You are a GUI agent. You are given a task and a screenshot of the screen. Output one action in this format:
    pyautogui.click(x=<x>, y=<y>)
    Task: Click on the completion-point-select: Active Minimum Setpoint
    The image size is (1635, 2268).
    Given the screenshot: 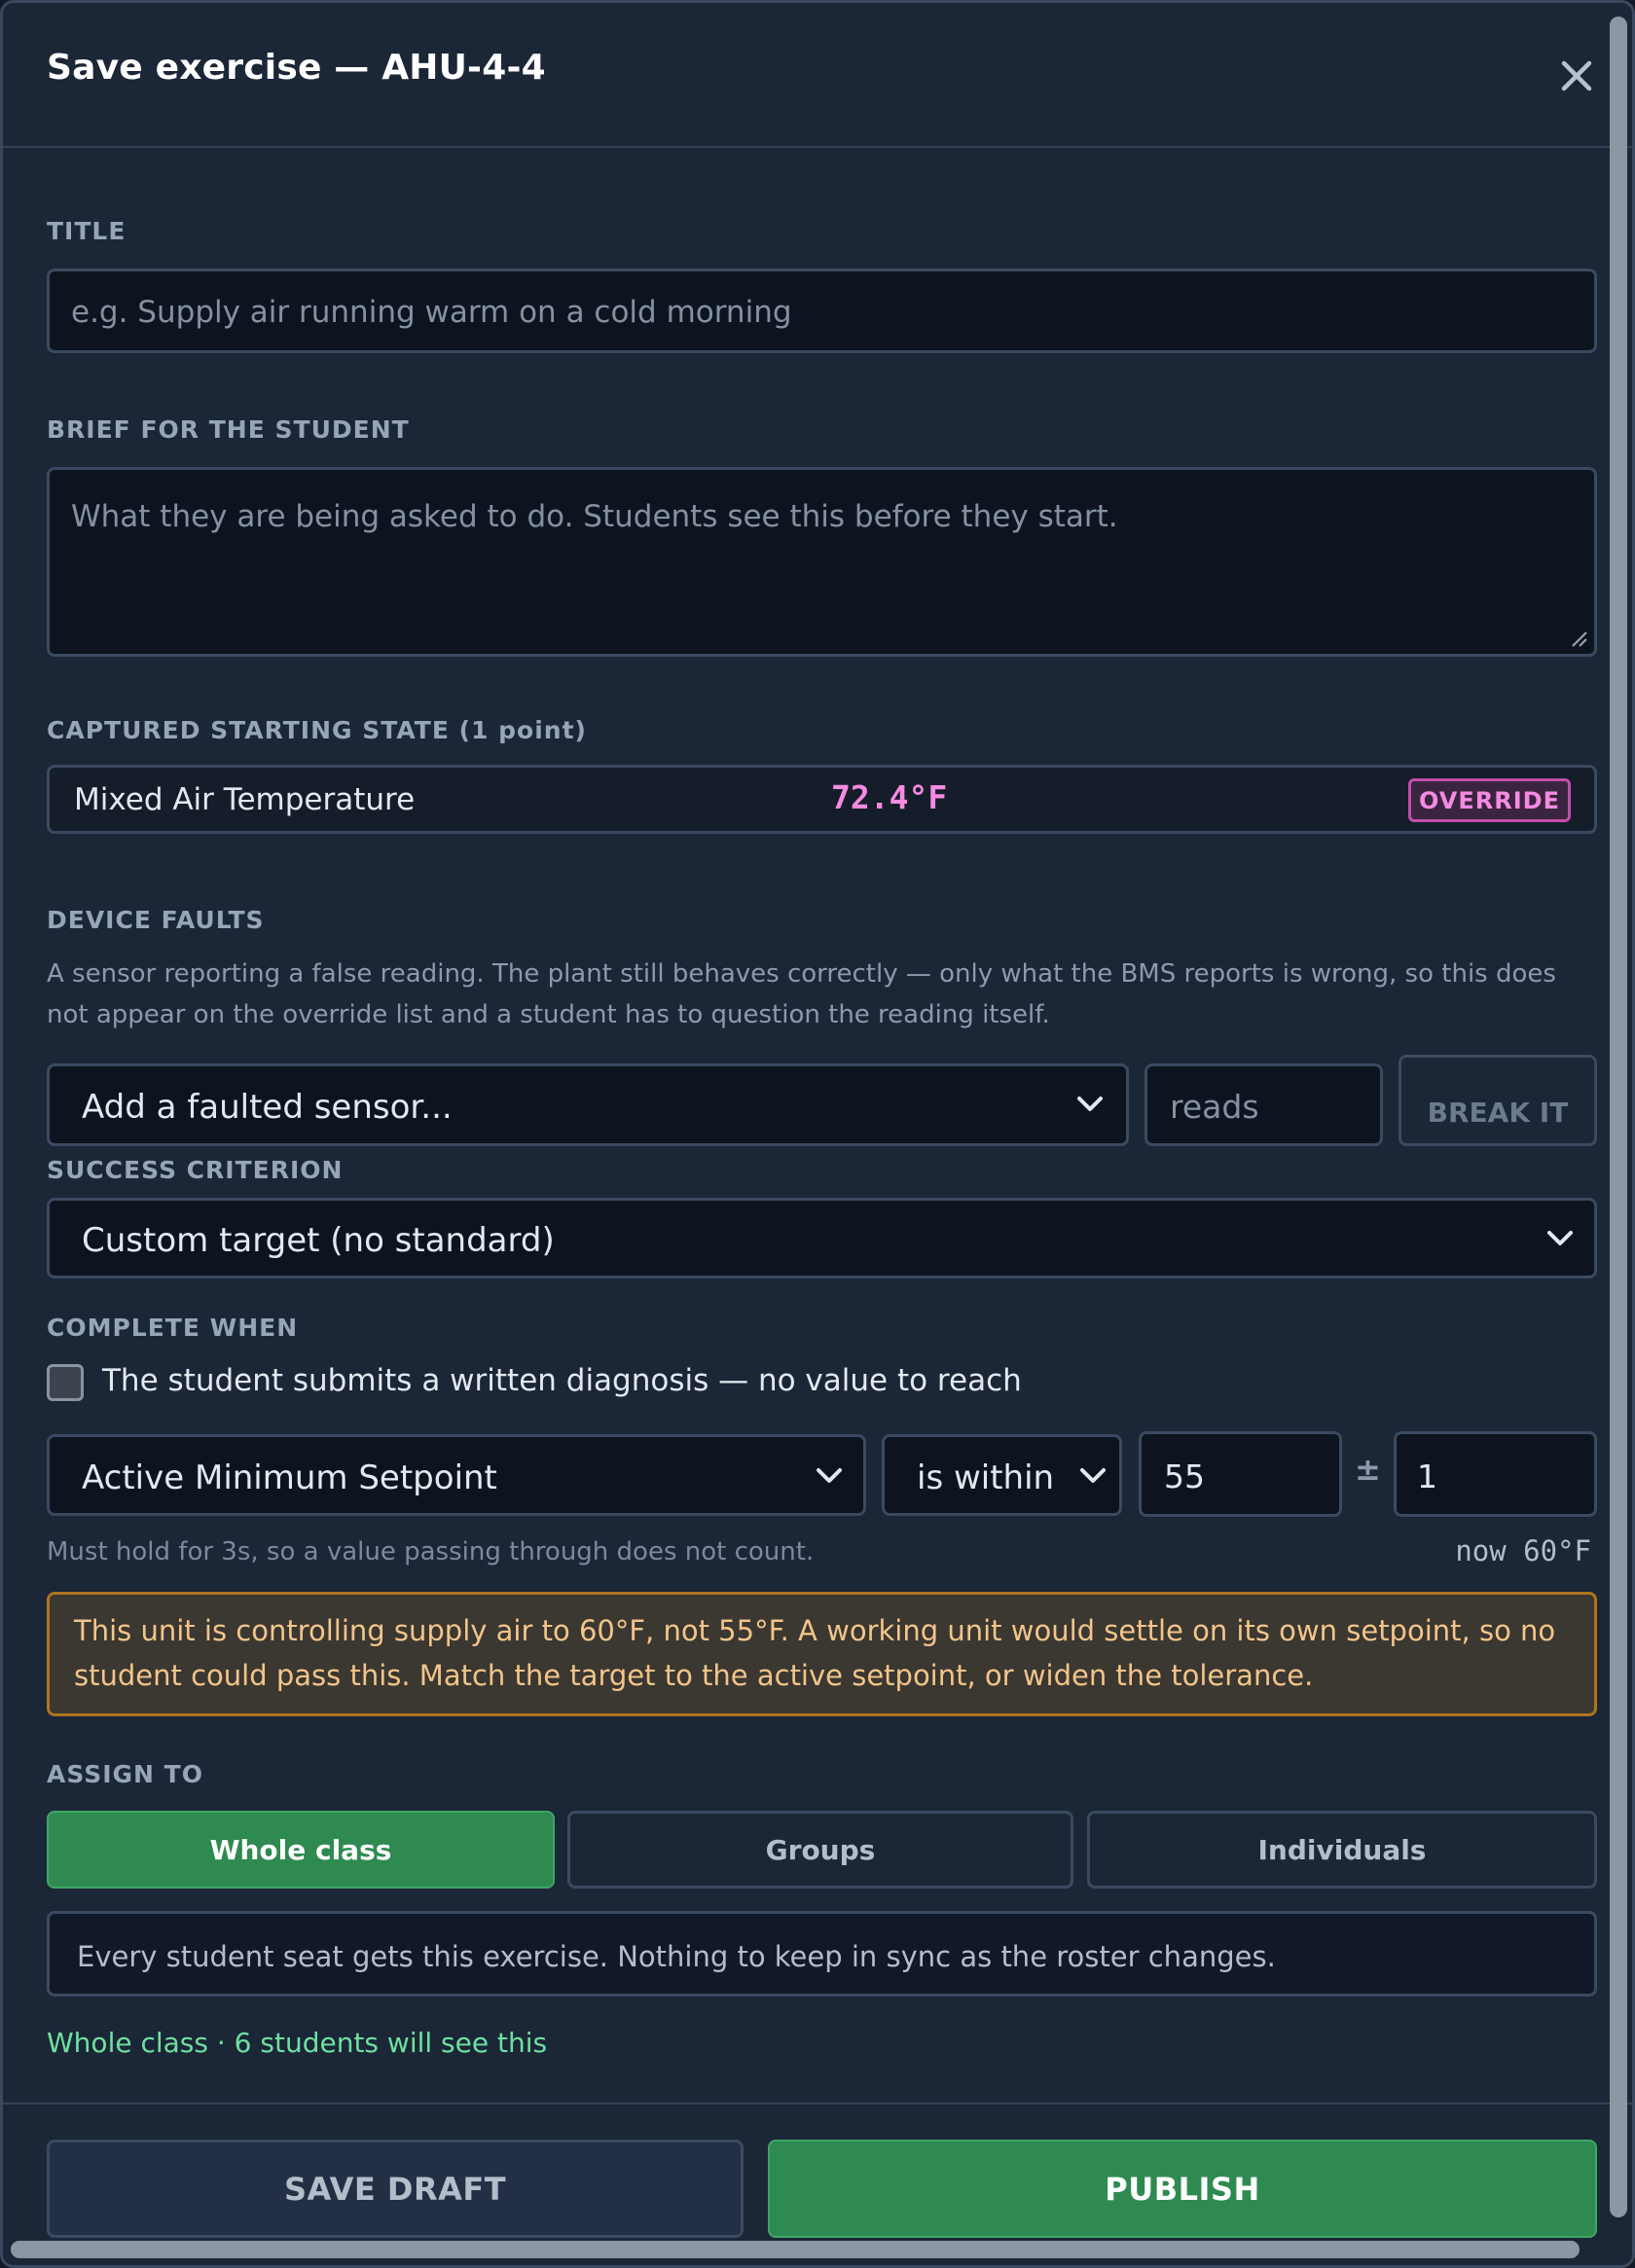 What is the action you would take?
    pyautogui.click(x=456, y=1475)
    